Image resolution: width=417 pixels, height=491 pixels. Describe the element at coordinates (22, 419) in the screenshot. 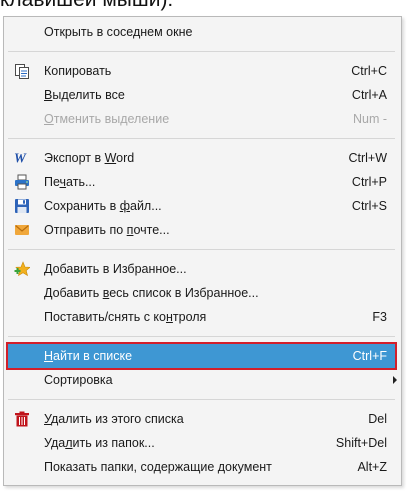

I see `trash-icon` at that location.